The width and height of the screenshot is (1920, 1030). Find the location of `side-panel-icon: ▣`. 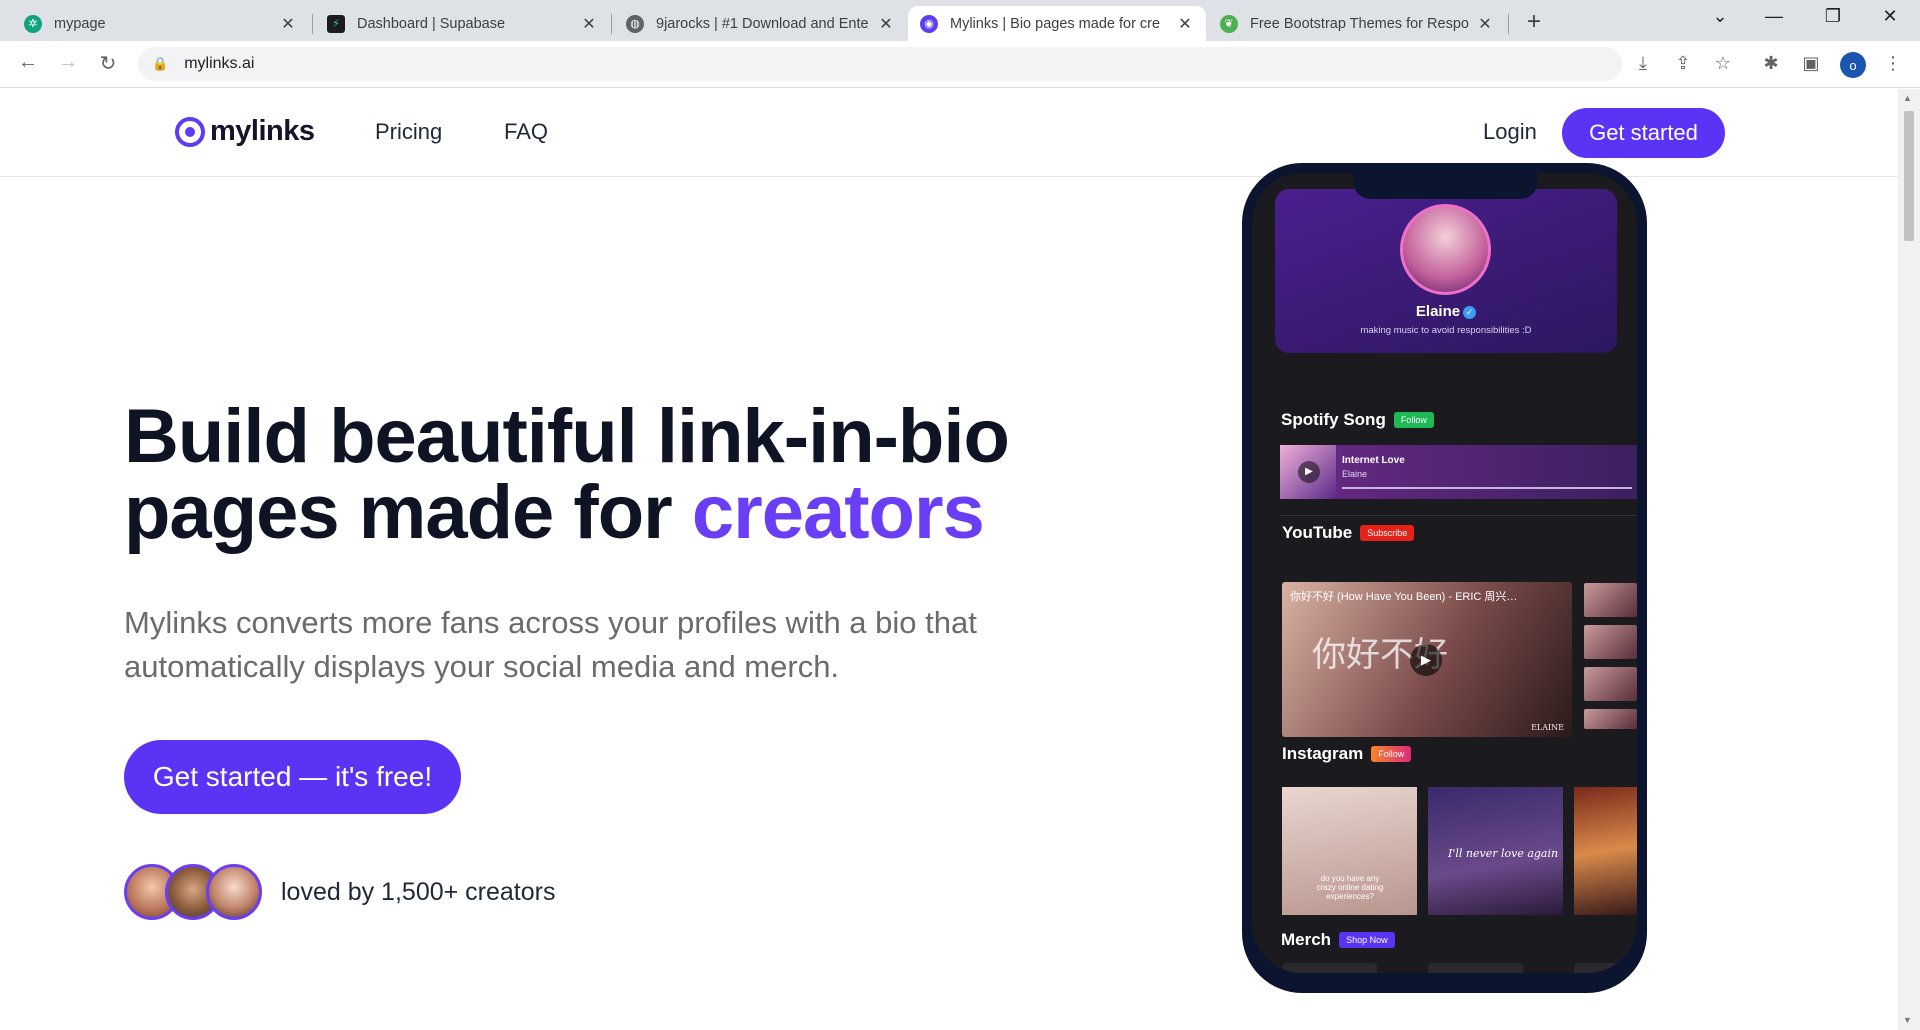

side-panel-icon: ▣ is located at coordinates (1811, 63).